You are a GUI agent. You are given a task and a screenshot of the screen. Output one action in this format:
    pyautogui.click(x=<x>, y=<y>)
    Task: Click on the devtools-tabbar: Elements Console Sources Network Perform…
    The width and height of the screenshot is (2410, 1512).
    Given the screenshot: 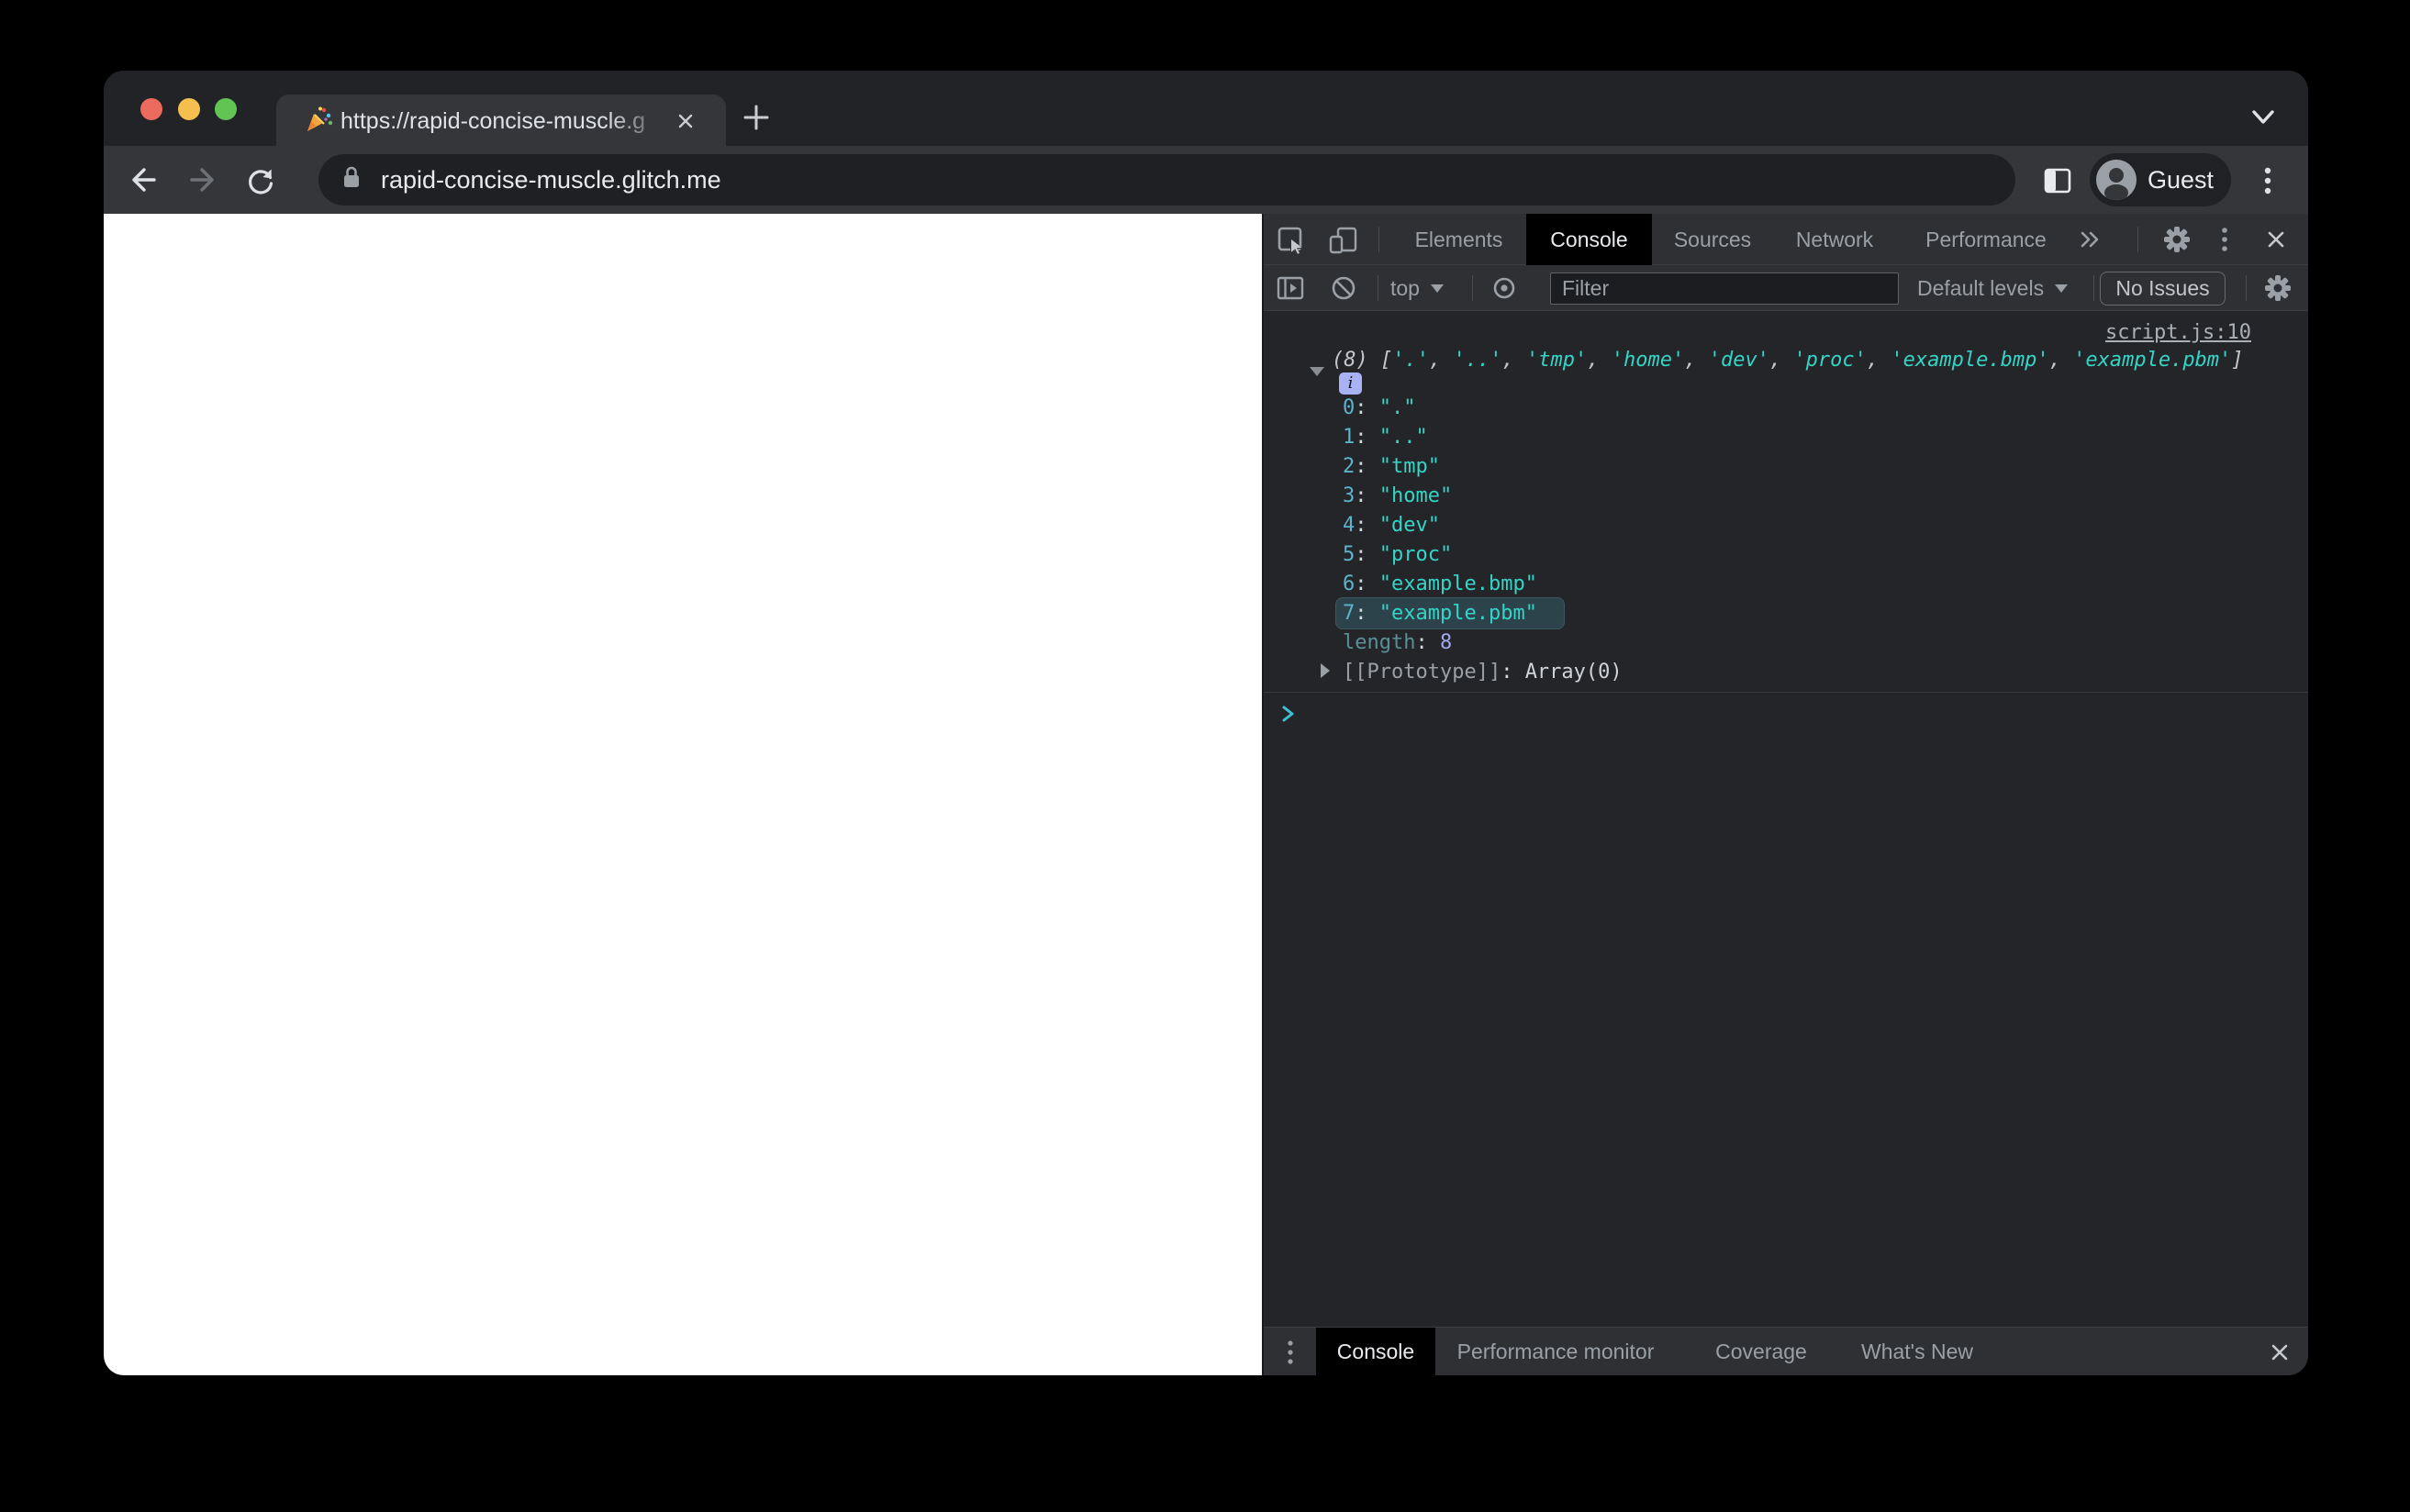 What is the action you would take?
    pyautogui.click(x=1786, y=240)
    